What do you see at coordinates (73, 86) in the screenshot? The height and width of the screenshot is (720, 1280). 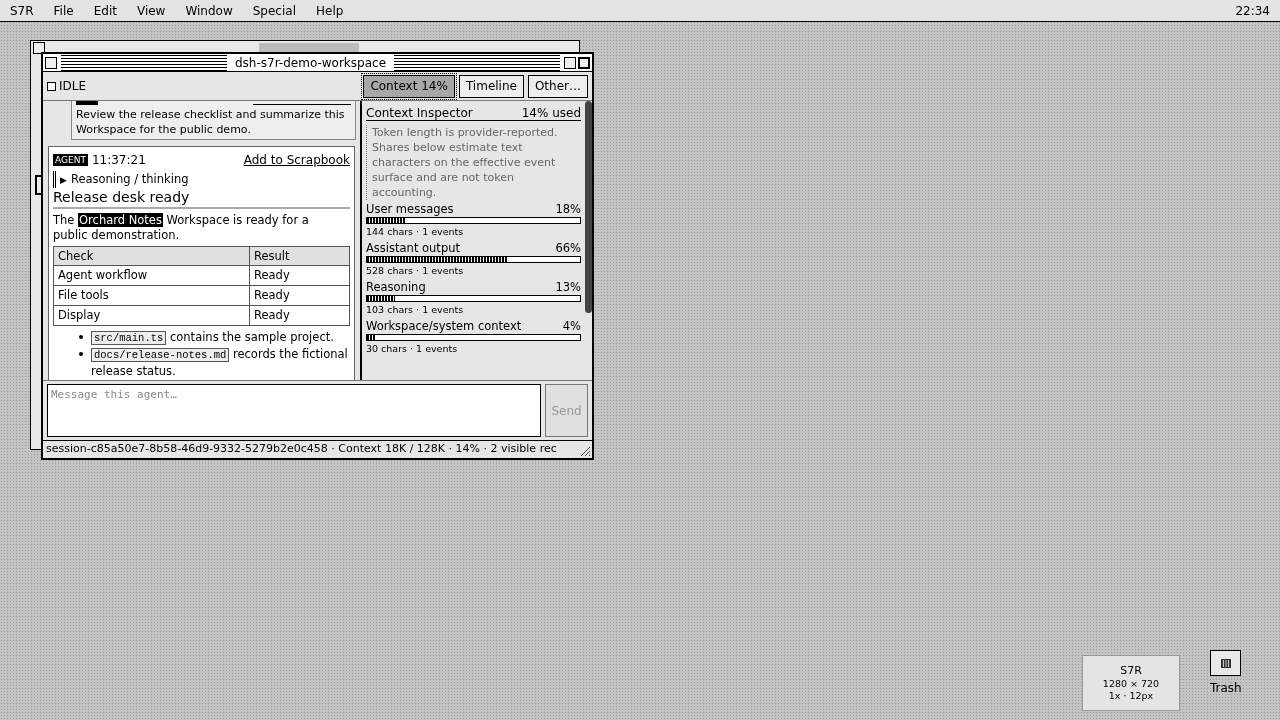 I see `status-label: IDLE` at bounding box center [73, 86].